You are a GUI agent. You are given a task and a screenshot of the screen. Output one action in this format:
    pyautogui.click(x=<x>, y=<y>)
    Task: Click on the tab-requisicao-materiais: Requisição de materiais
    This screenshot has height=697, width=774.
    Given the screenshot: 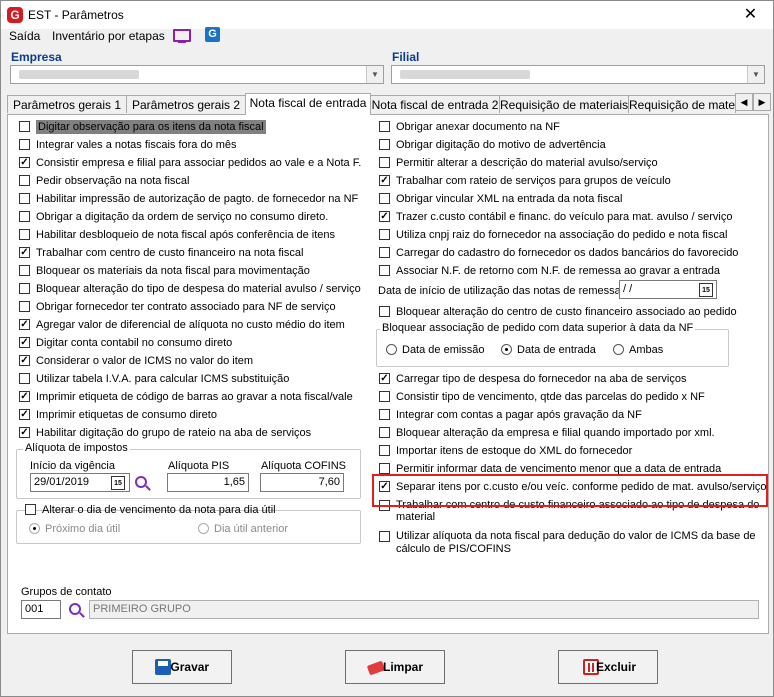 What is the action you would take?
    pyautogui.click(x=564, y=104)
    